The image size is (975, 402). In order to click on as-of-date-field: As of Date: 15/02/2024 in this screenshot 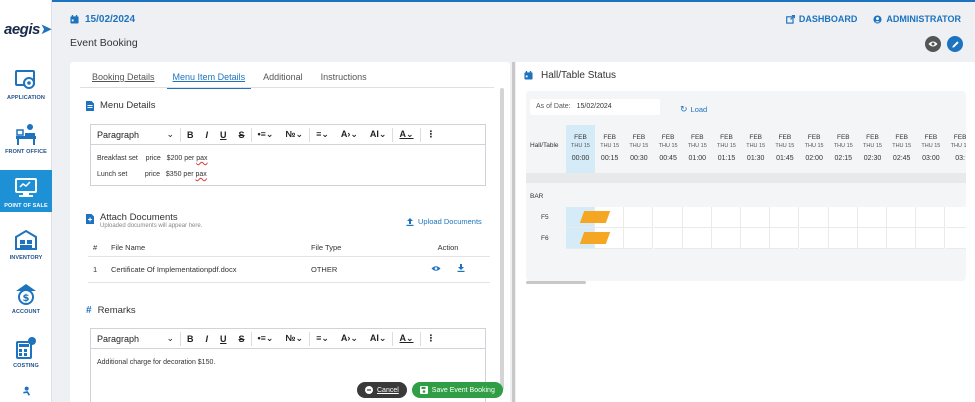, I will do `click(595, 107)`.